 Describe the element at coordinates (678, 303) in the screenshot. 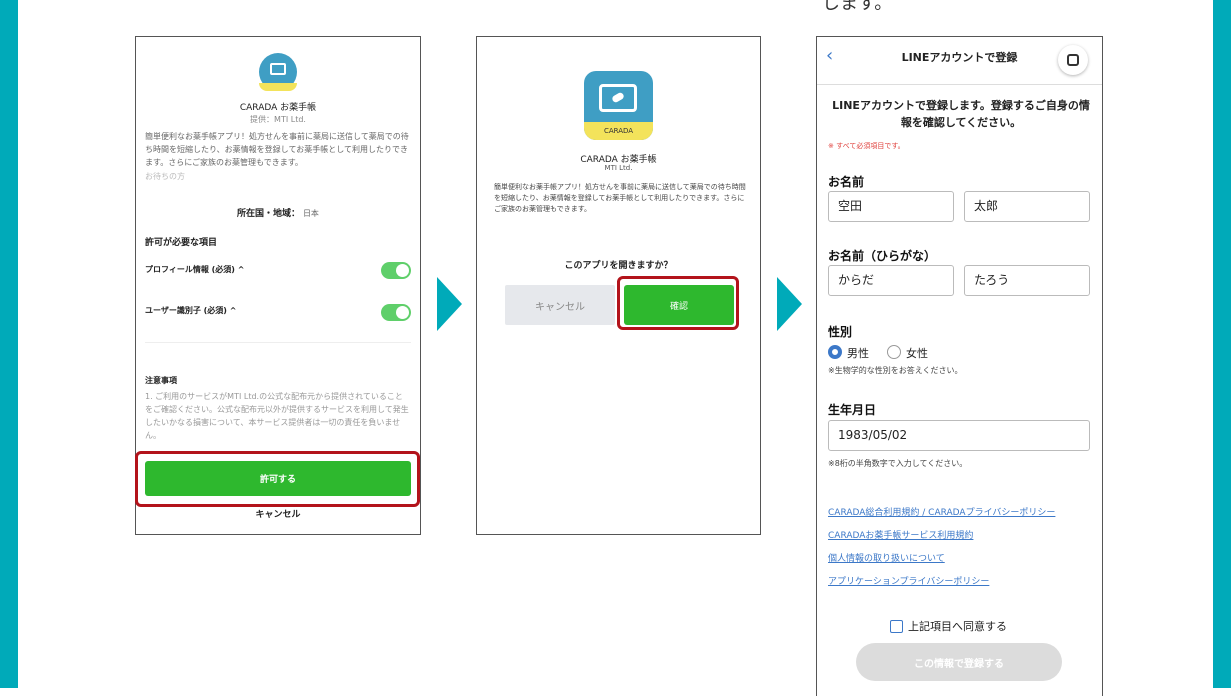

I see `highlight-confirm` at that location.